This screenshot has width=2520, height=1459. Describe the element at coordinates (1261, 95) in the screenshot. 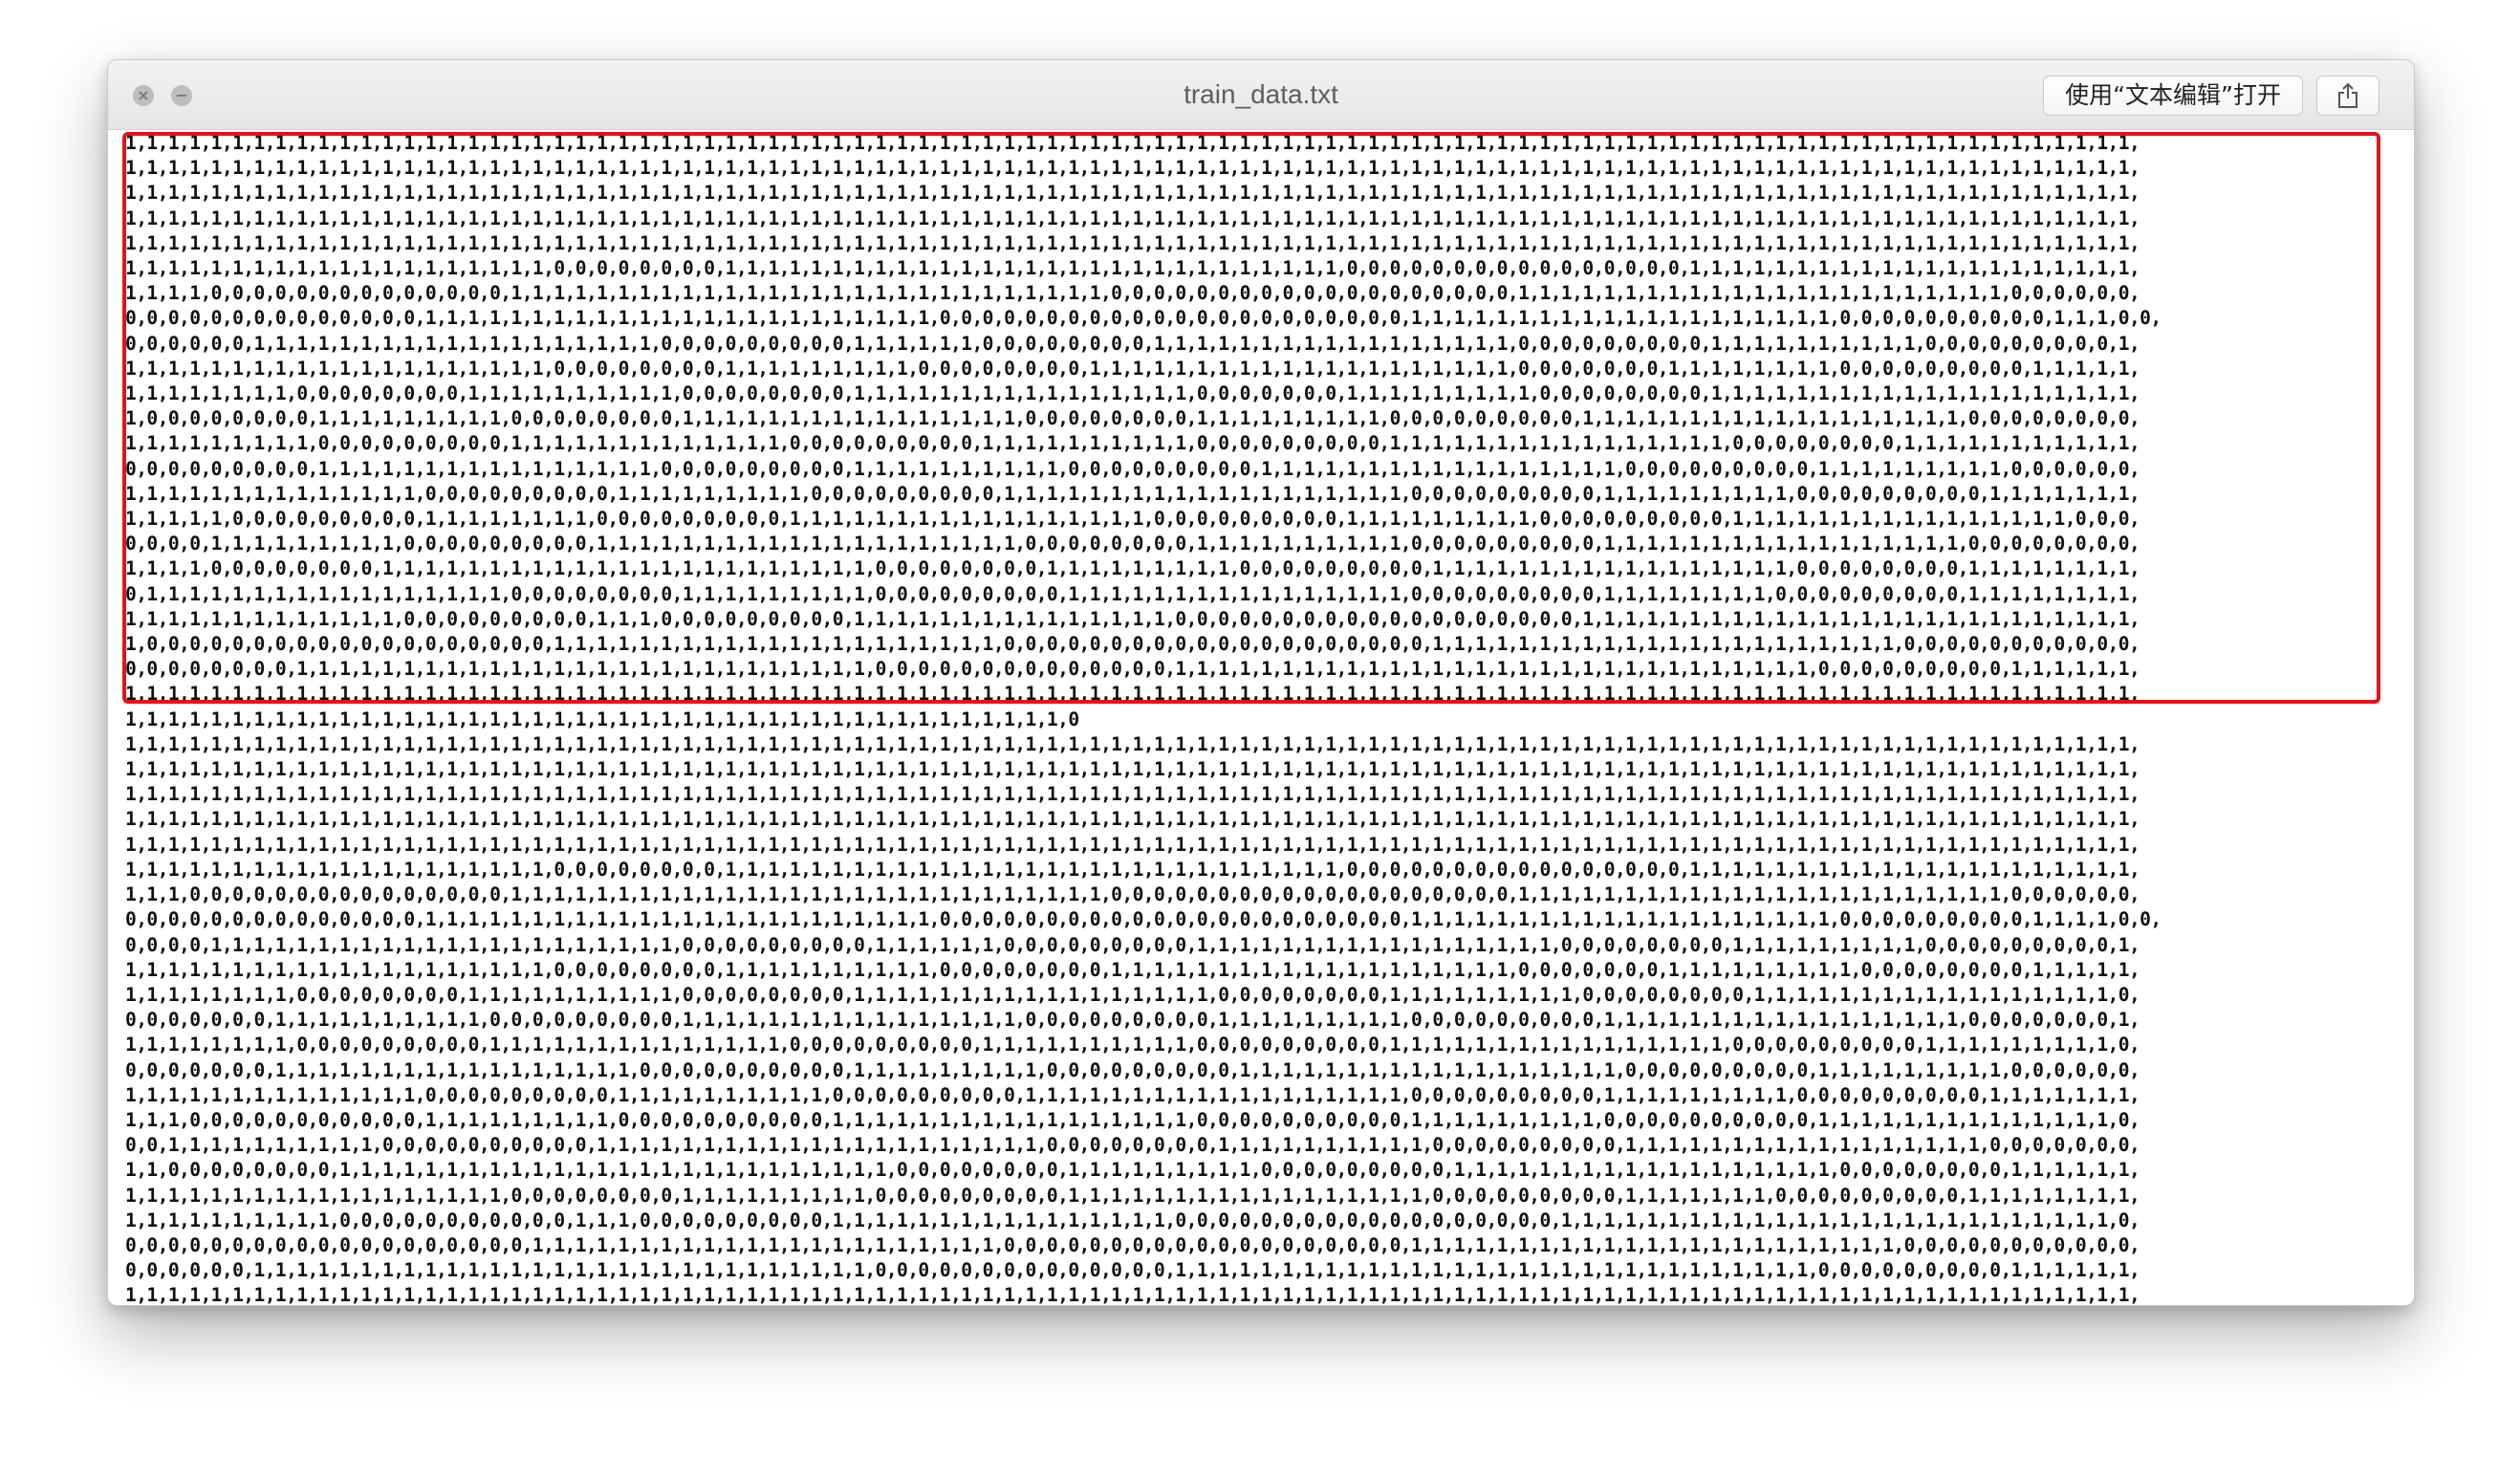

I see `title-bar: × − train_data.txt 使用“文本编辑”打开` at that location.